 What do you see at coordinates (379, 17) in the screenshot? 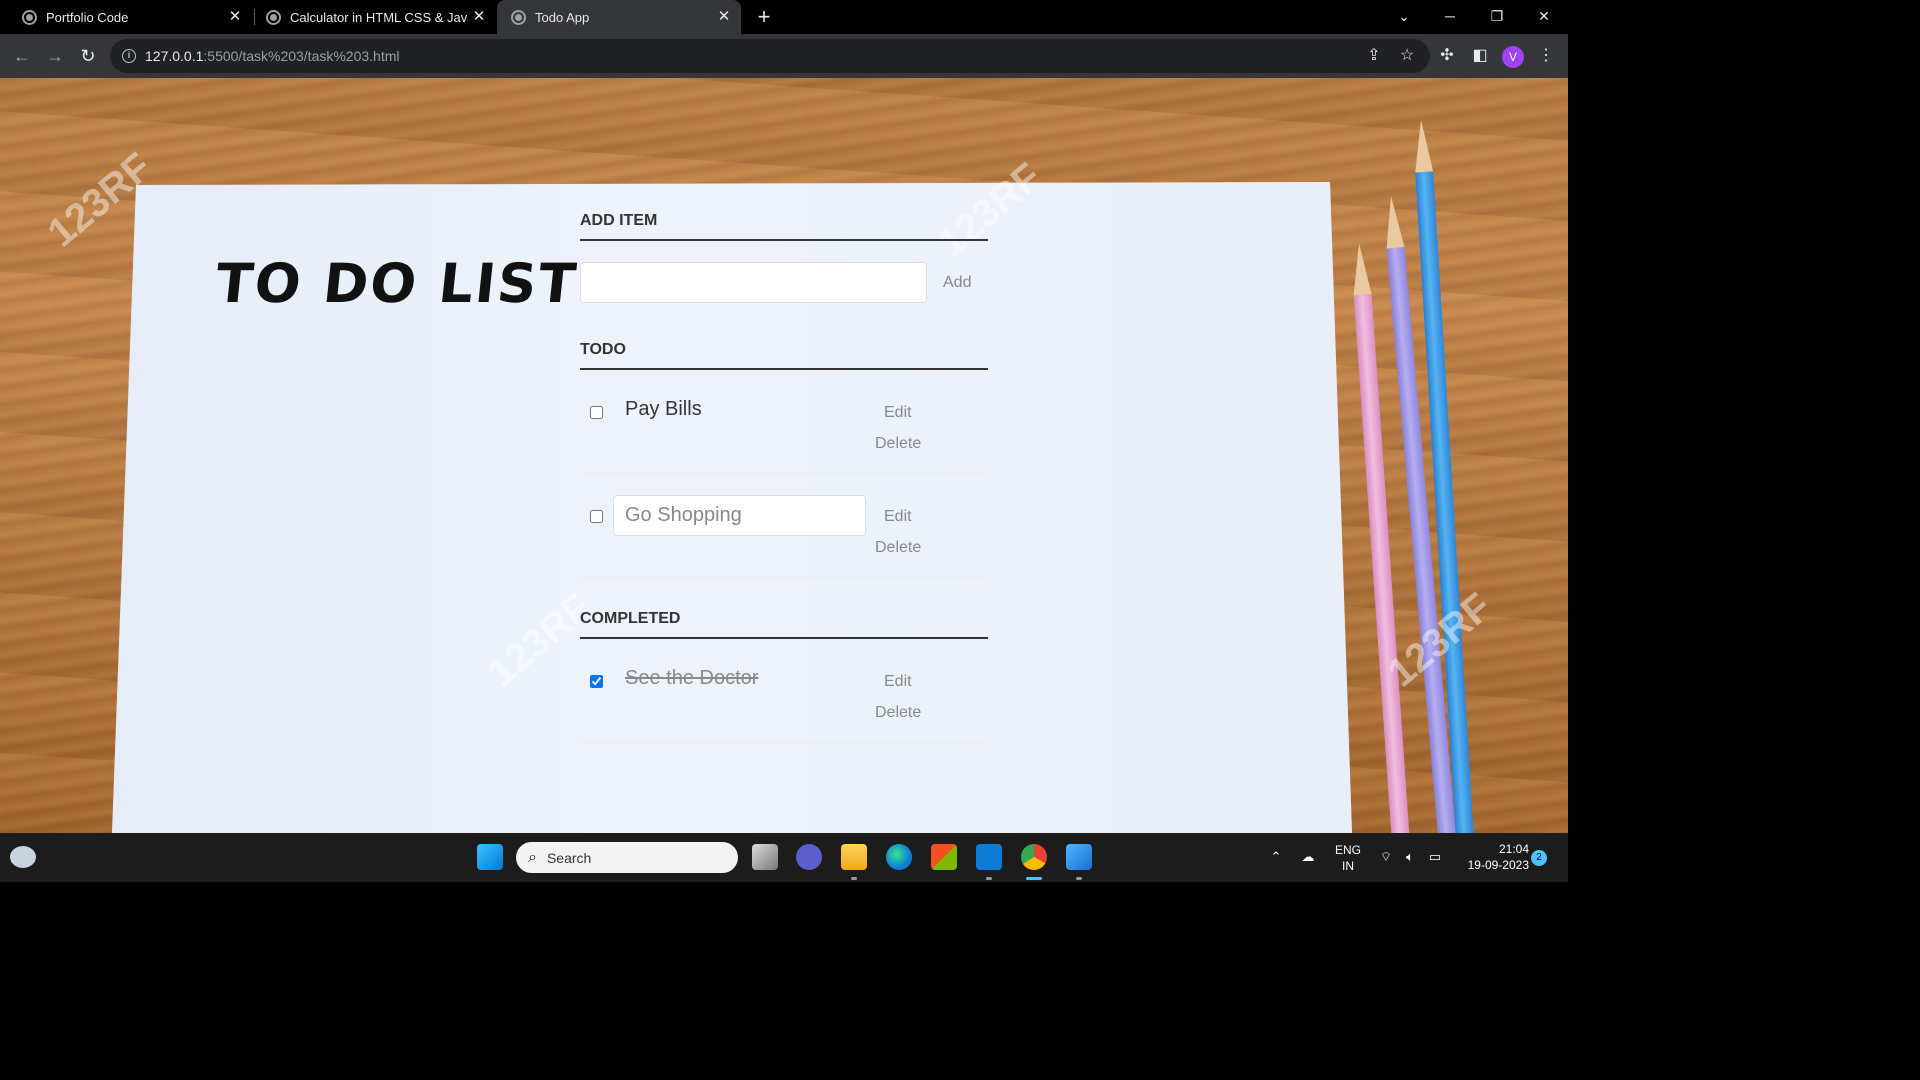
I see `tab-title: Calculator in HTML CSS & JavaScript` at bounding box center [379, 17].